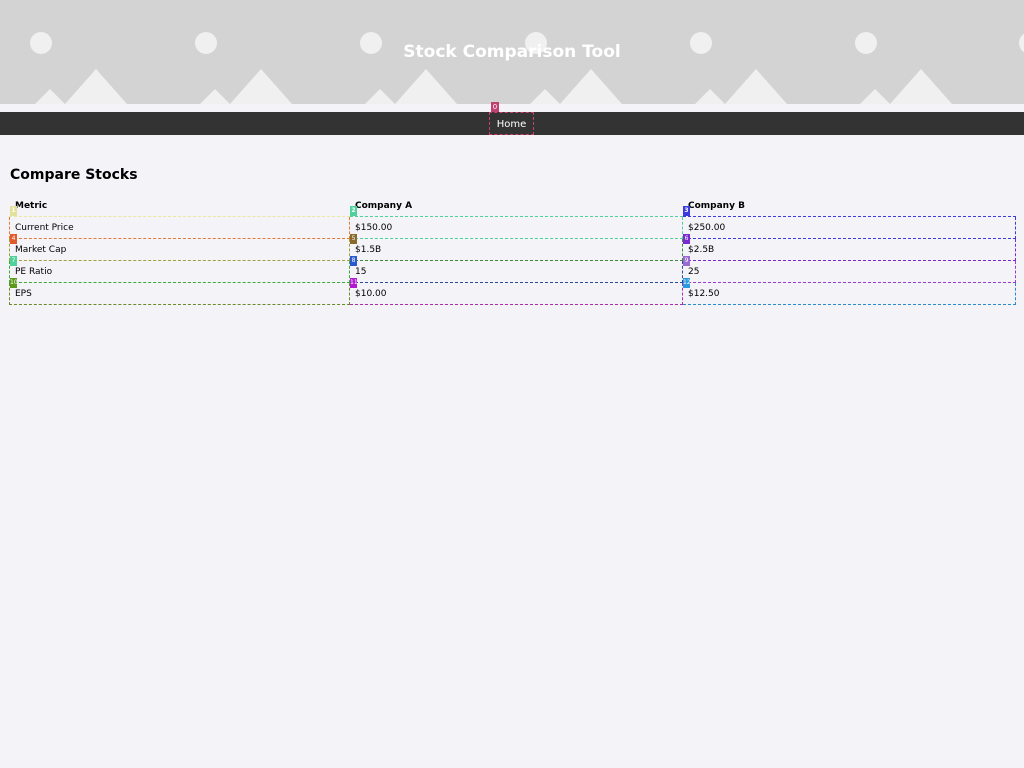 This screenshot has width=1024, height=768. What do you see at coordinates (694, 271) in the screenshot?
I see `table-cell-text: 25` at bounding box center [694, 271].